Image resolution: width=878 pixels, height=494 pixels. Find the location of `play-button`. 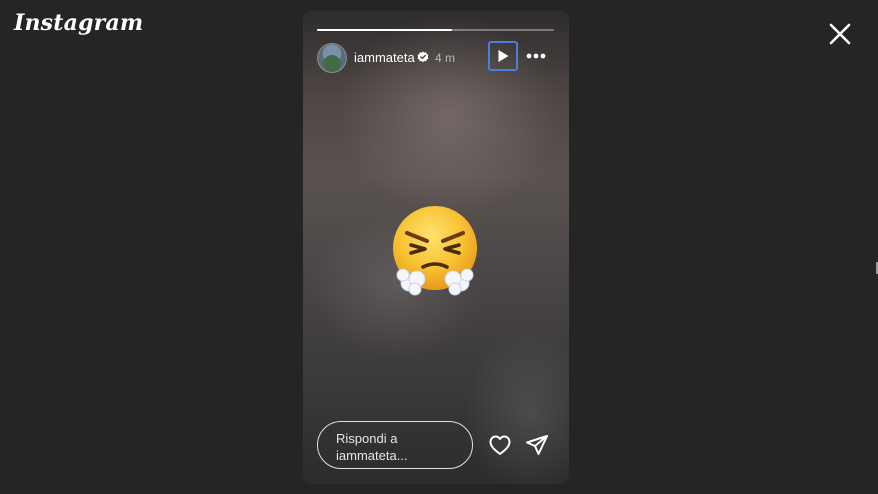

play-button is located at coordinates (503, 56).